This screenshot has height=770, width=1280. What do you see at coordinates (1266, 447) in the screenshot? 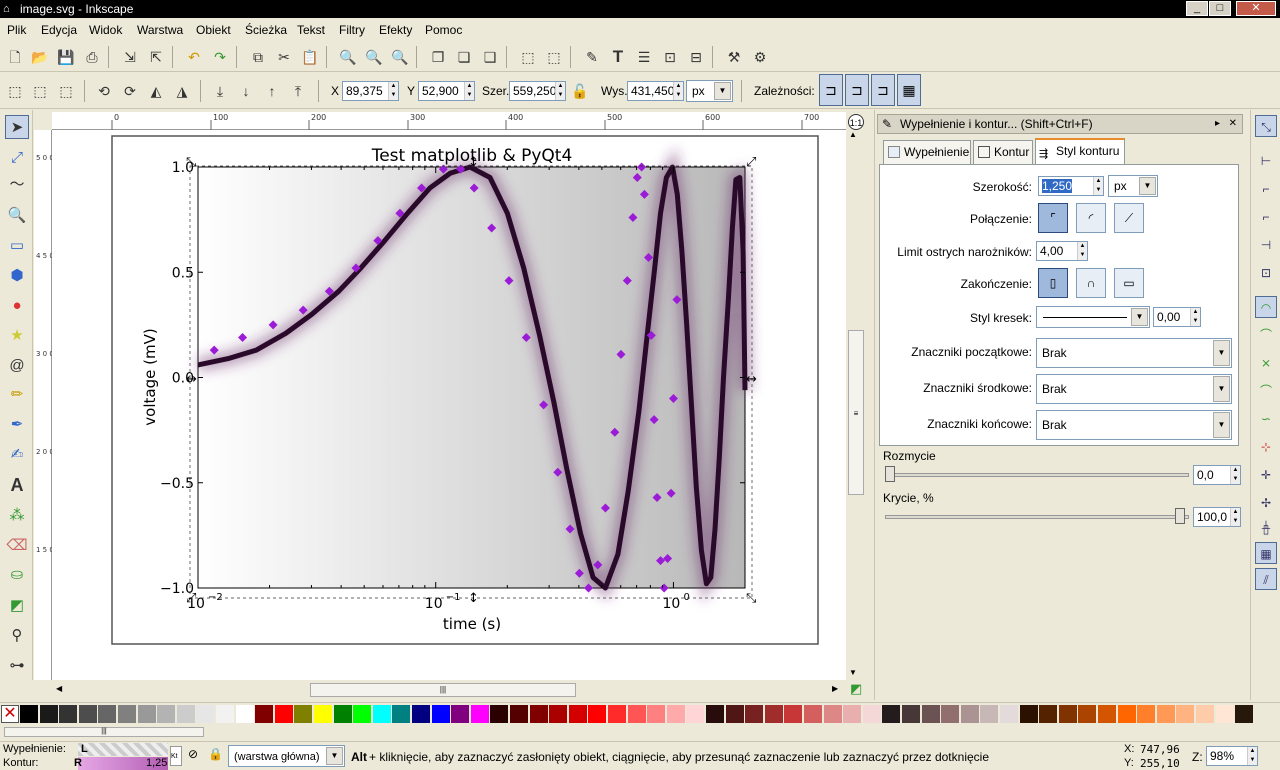
I see `snap-midpoints-icon: ⊹` at bounding box center [1266, 447].